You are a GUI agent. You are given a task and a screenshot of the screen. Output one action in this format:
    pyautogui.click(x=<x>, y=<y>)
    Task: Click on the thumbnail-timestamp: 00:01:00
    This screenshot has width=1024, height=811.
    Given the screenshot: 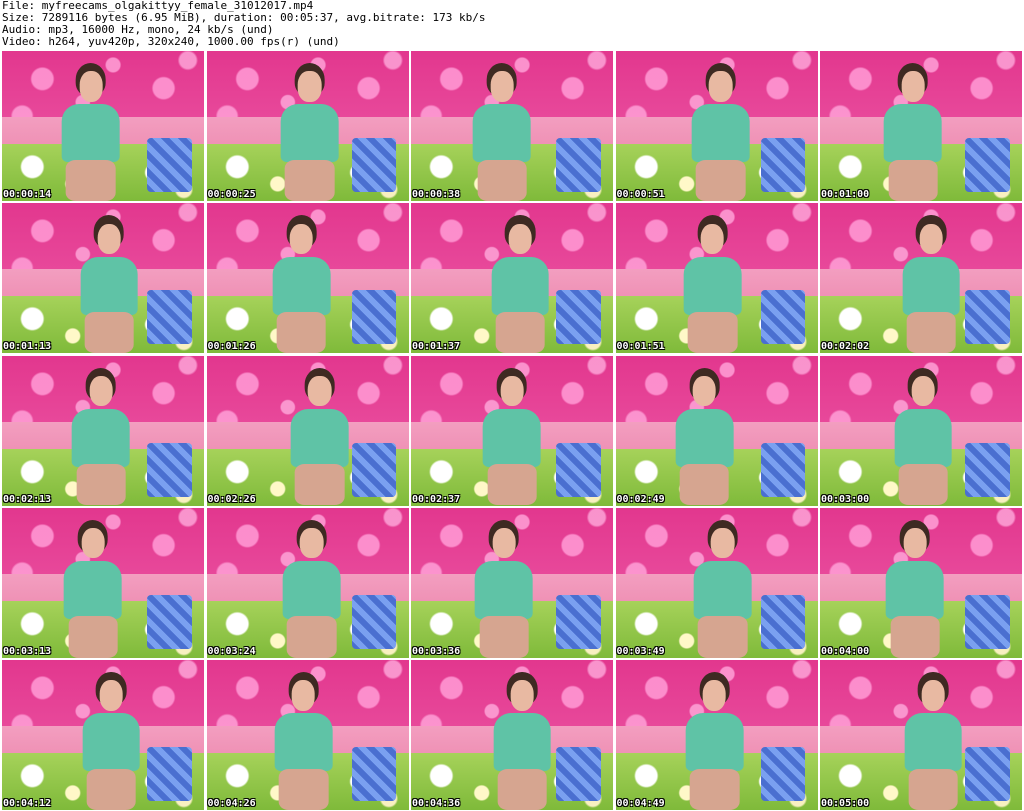 What is the action you would take?
    pyautogui.click(x=845, y=194)
    